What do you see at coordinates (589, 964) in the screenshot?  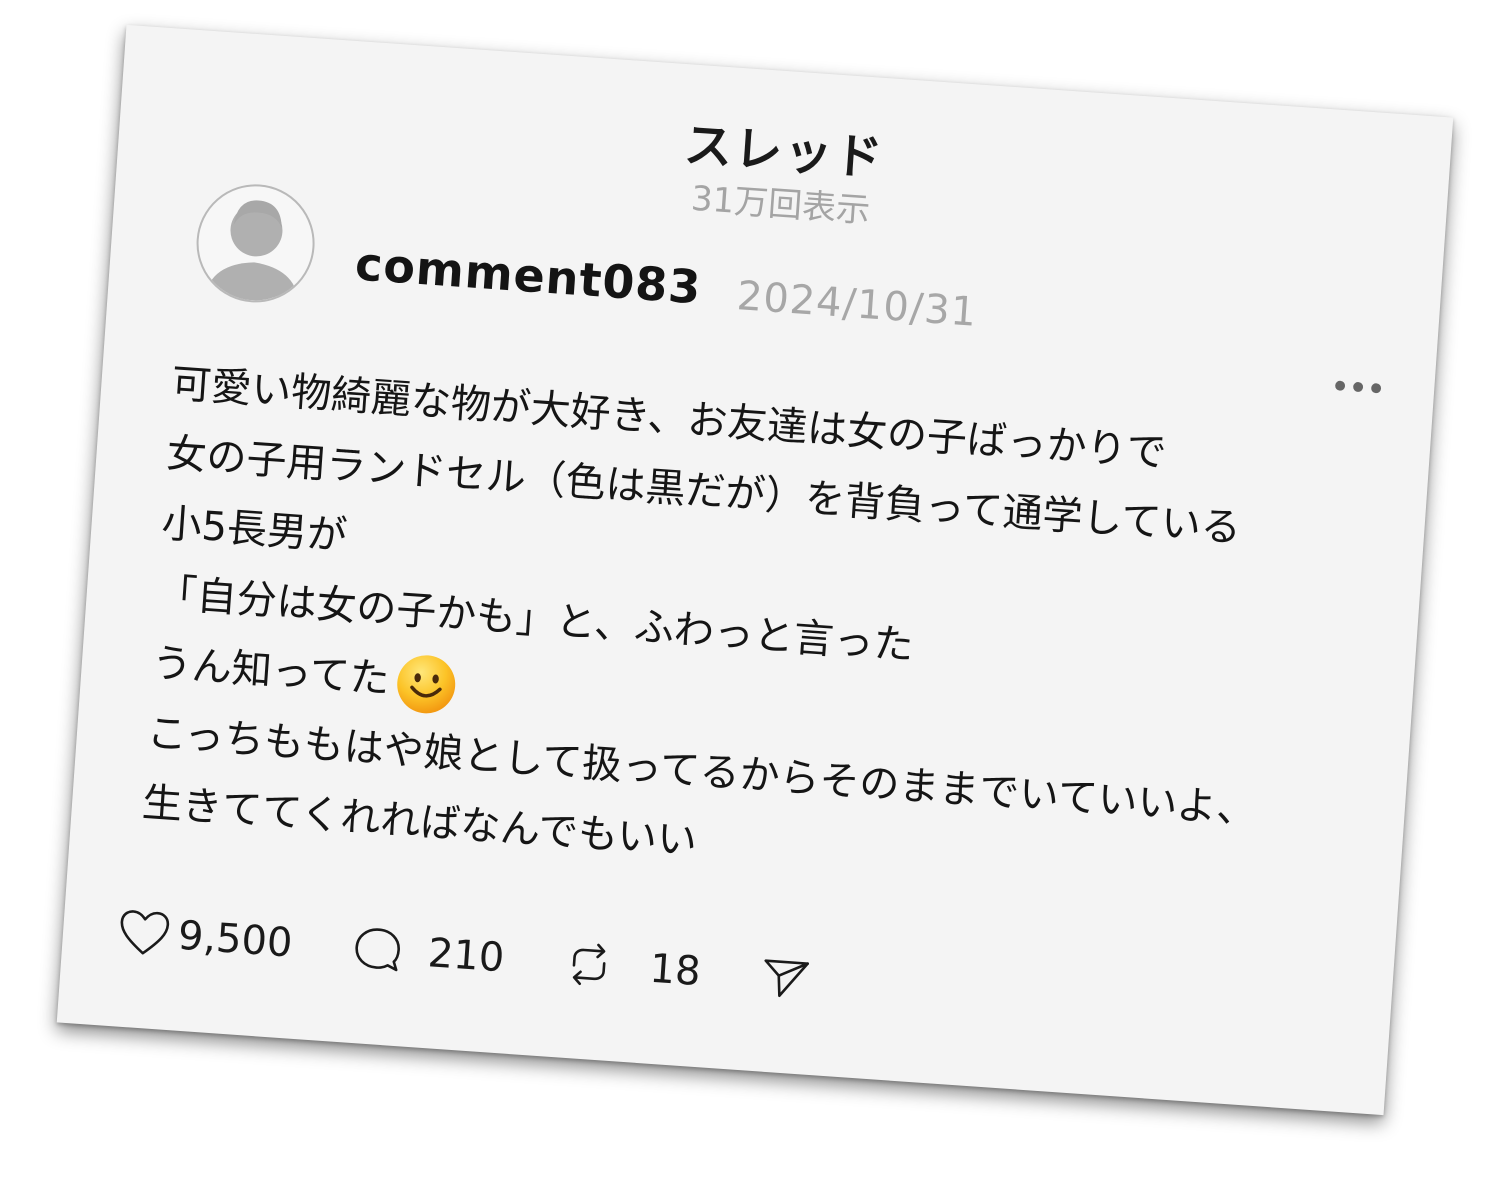 I see `repost-icon` at bounding box center [589, 964].